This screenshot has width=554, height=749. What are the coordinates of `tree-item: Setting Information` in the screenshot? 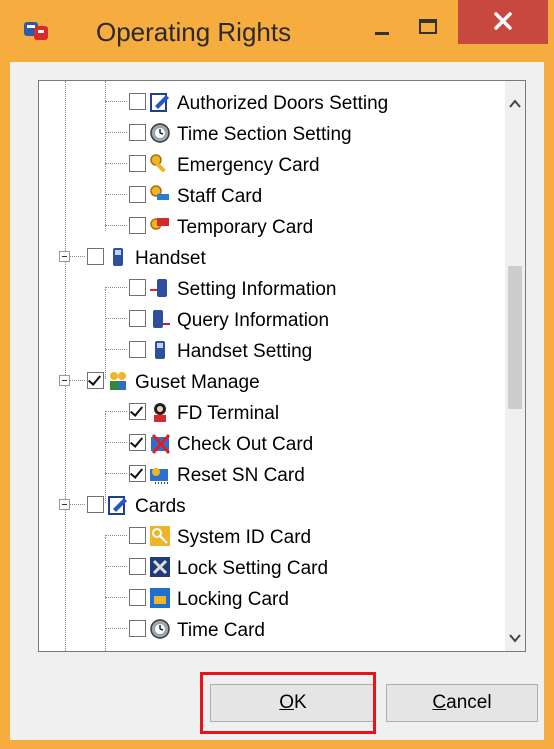 It's located at (269, 289).